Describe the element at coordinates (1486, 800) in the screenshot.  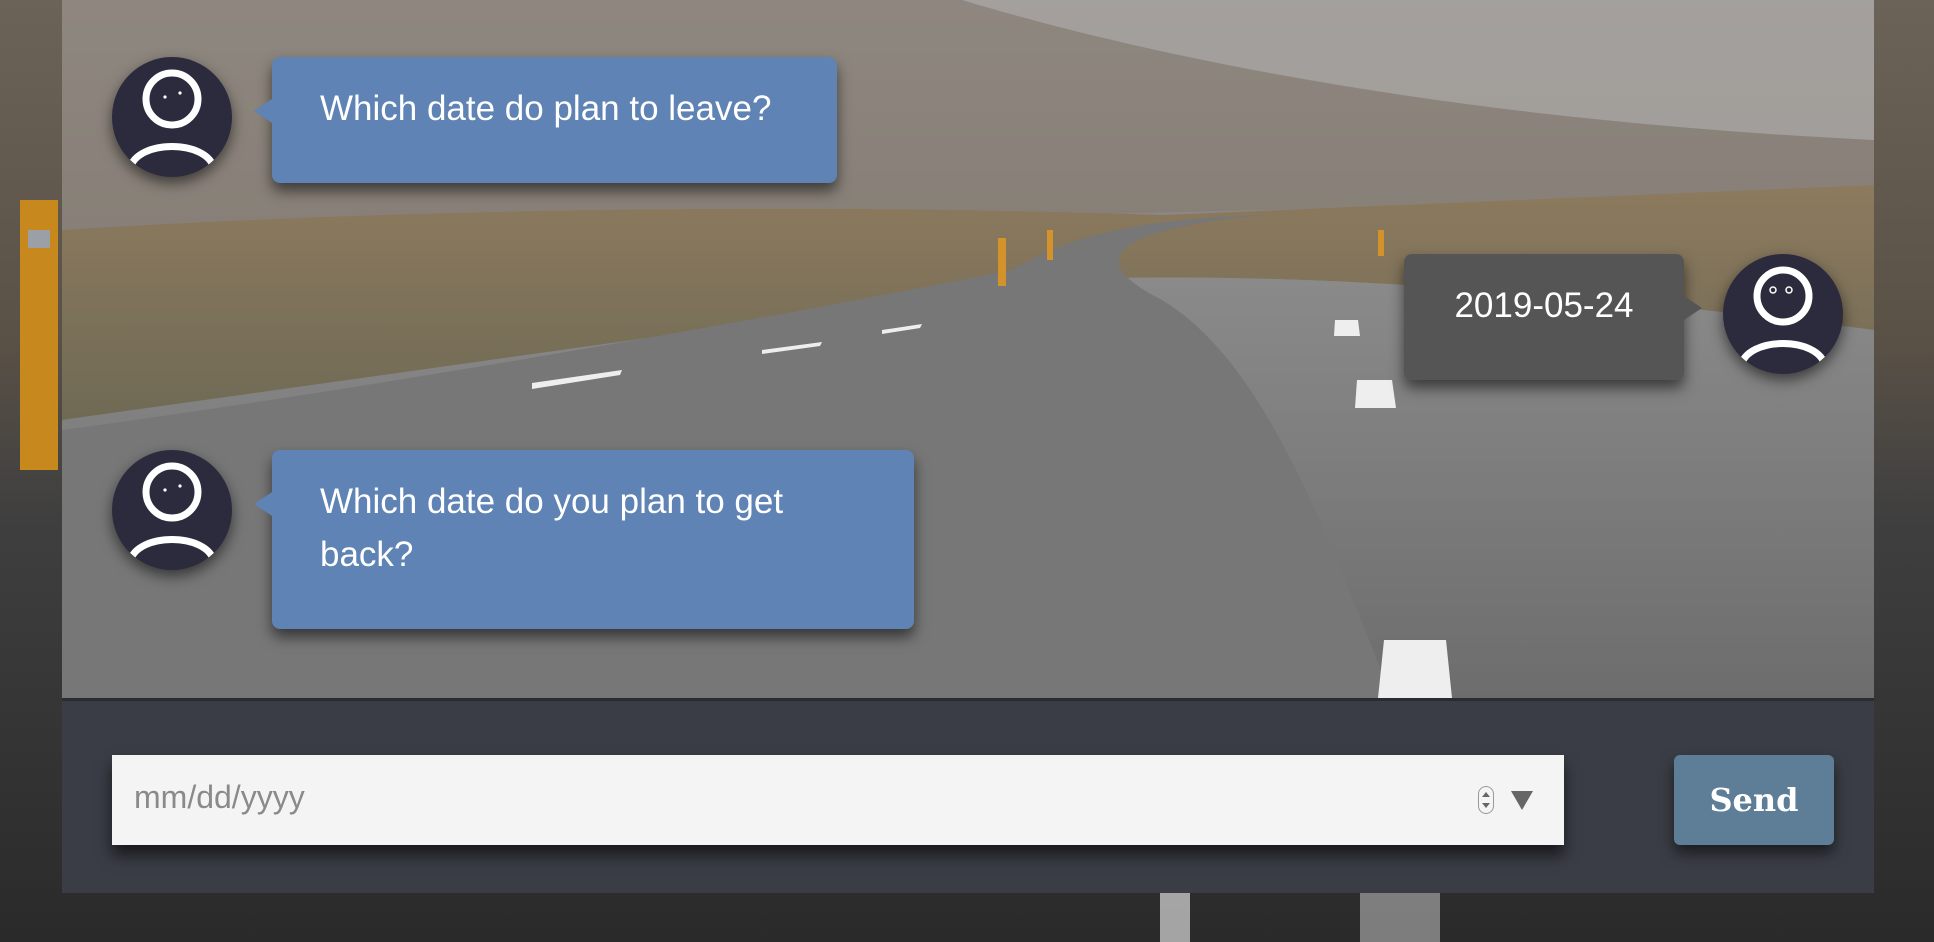
I see `spinner-icon` at that location.